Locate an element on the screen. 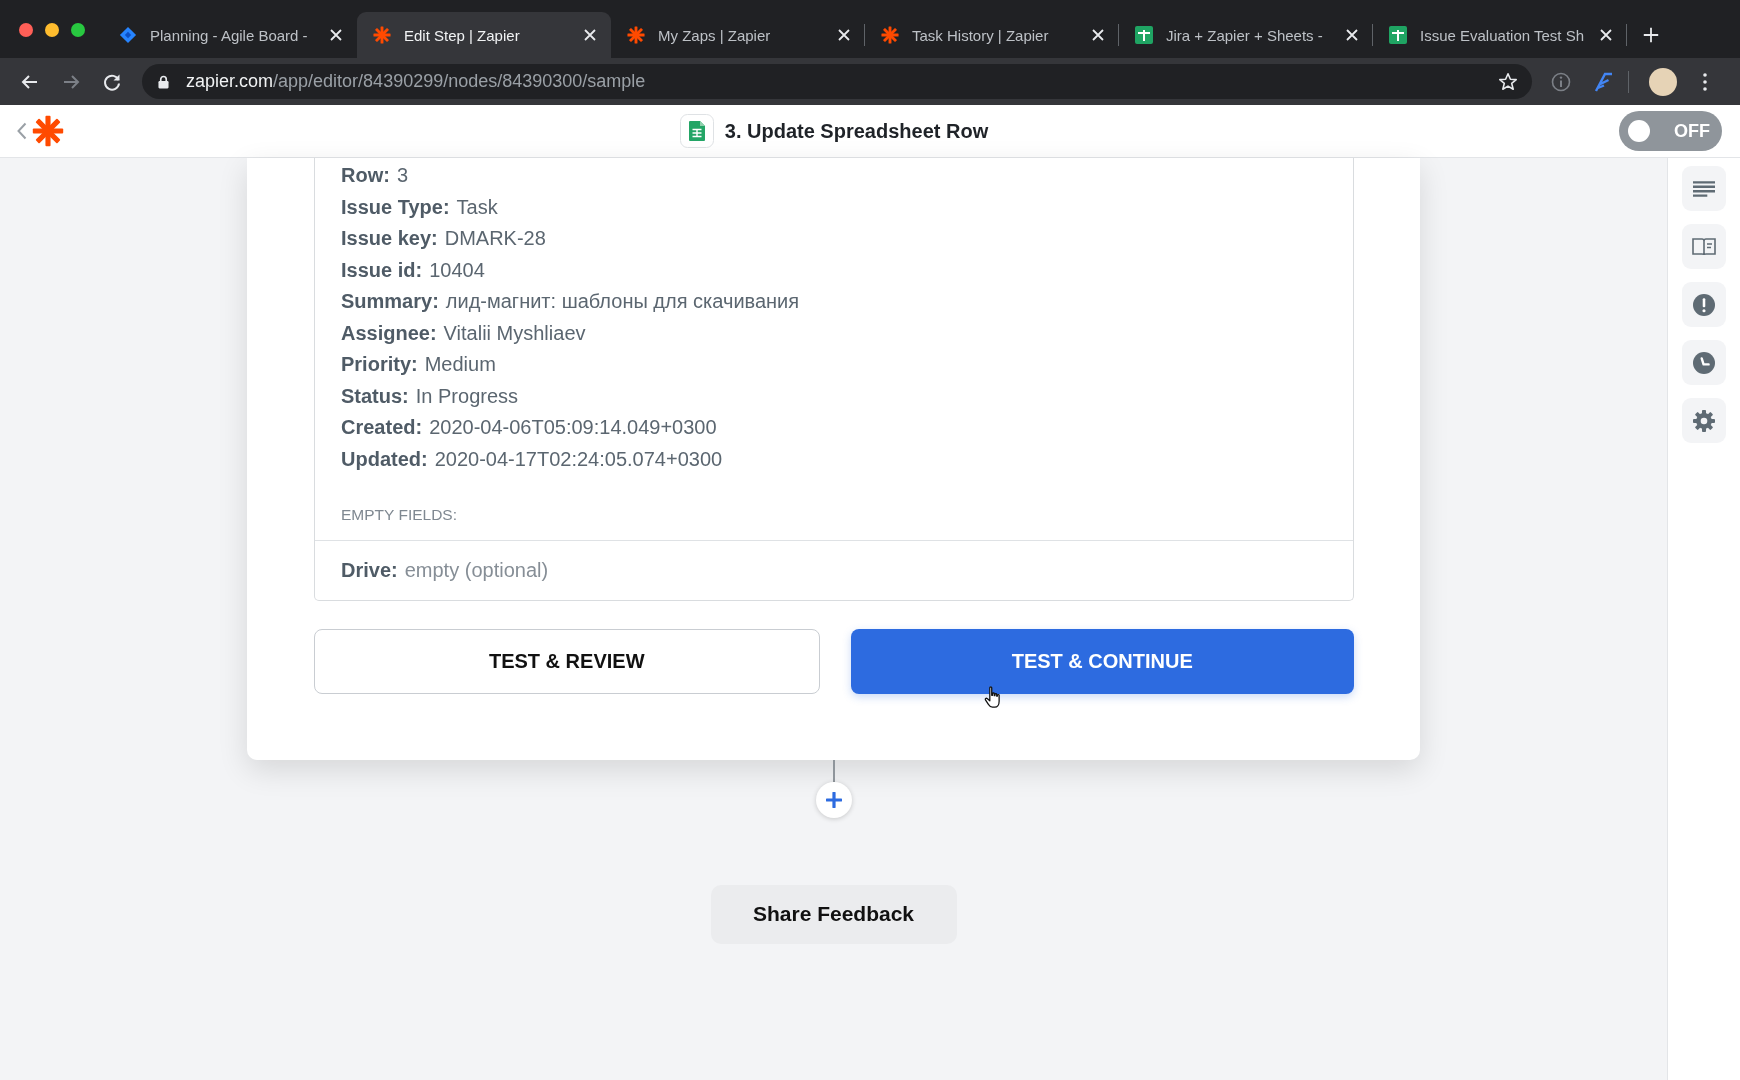 This screenshot has width=1740, height=1080. field-label: Status: is located at coordinates (375, 395).